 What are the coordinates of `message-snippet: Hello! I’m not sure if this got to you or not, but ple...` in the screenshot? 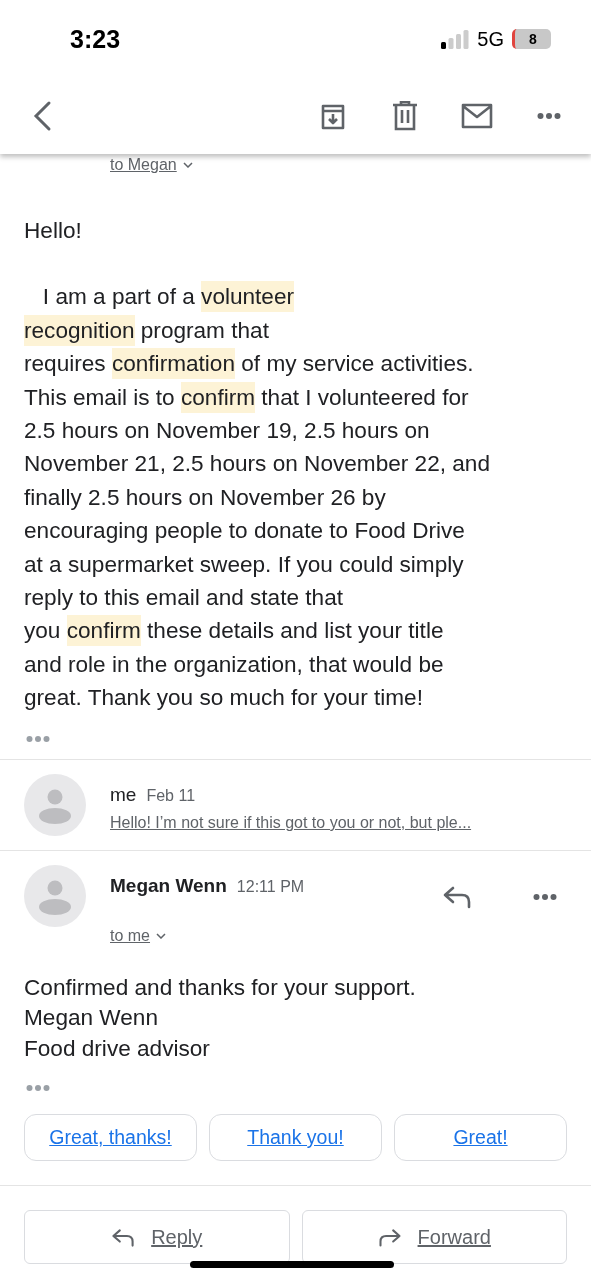 It's located at (338, 822).